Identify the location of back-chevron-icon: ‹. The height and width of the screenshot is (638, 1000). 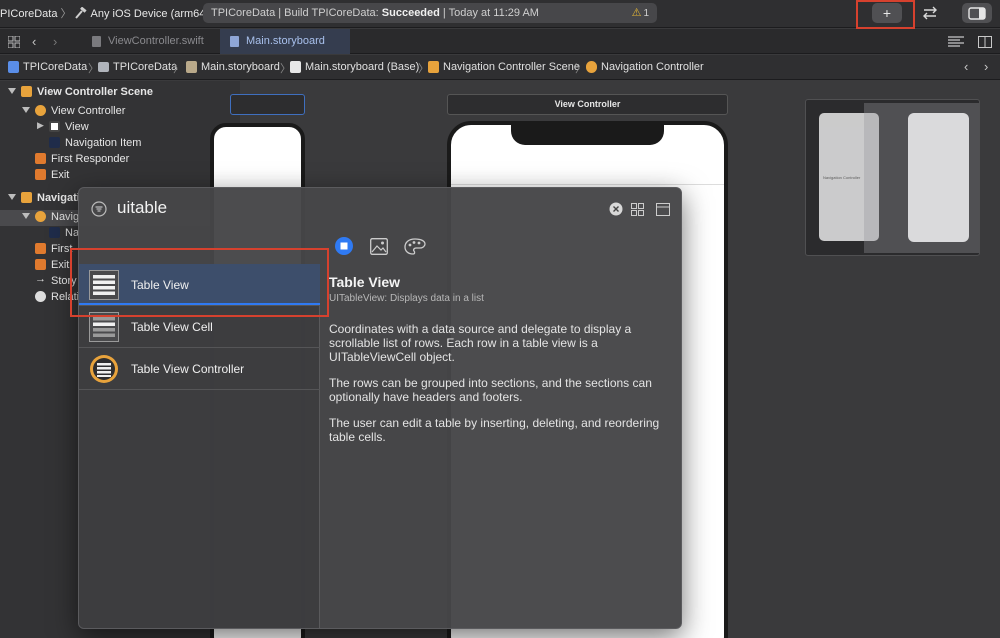
(34, 41).